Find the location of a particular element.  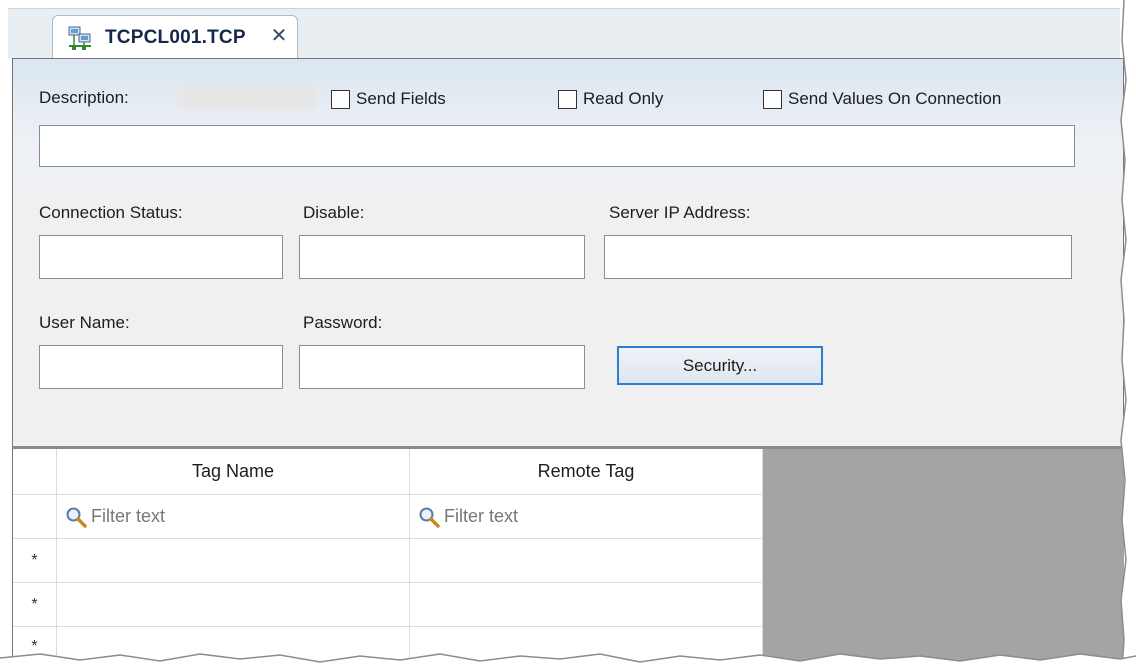

password-field is located at coordinates (442, 367).